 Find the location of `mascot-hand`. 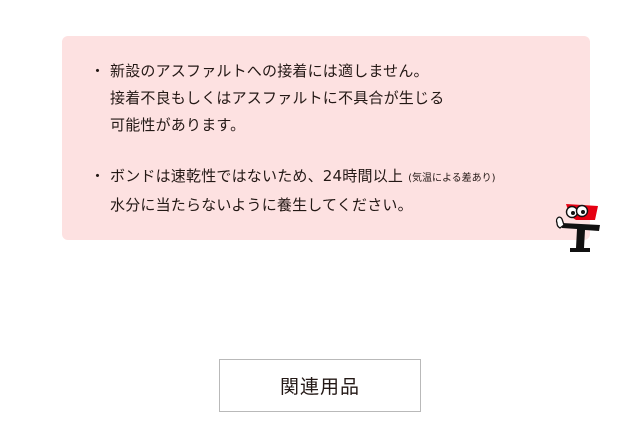

mascot-hand is located at coordinates (560, 222).